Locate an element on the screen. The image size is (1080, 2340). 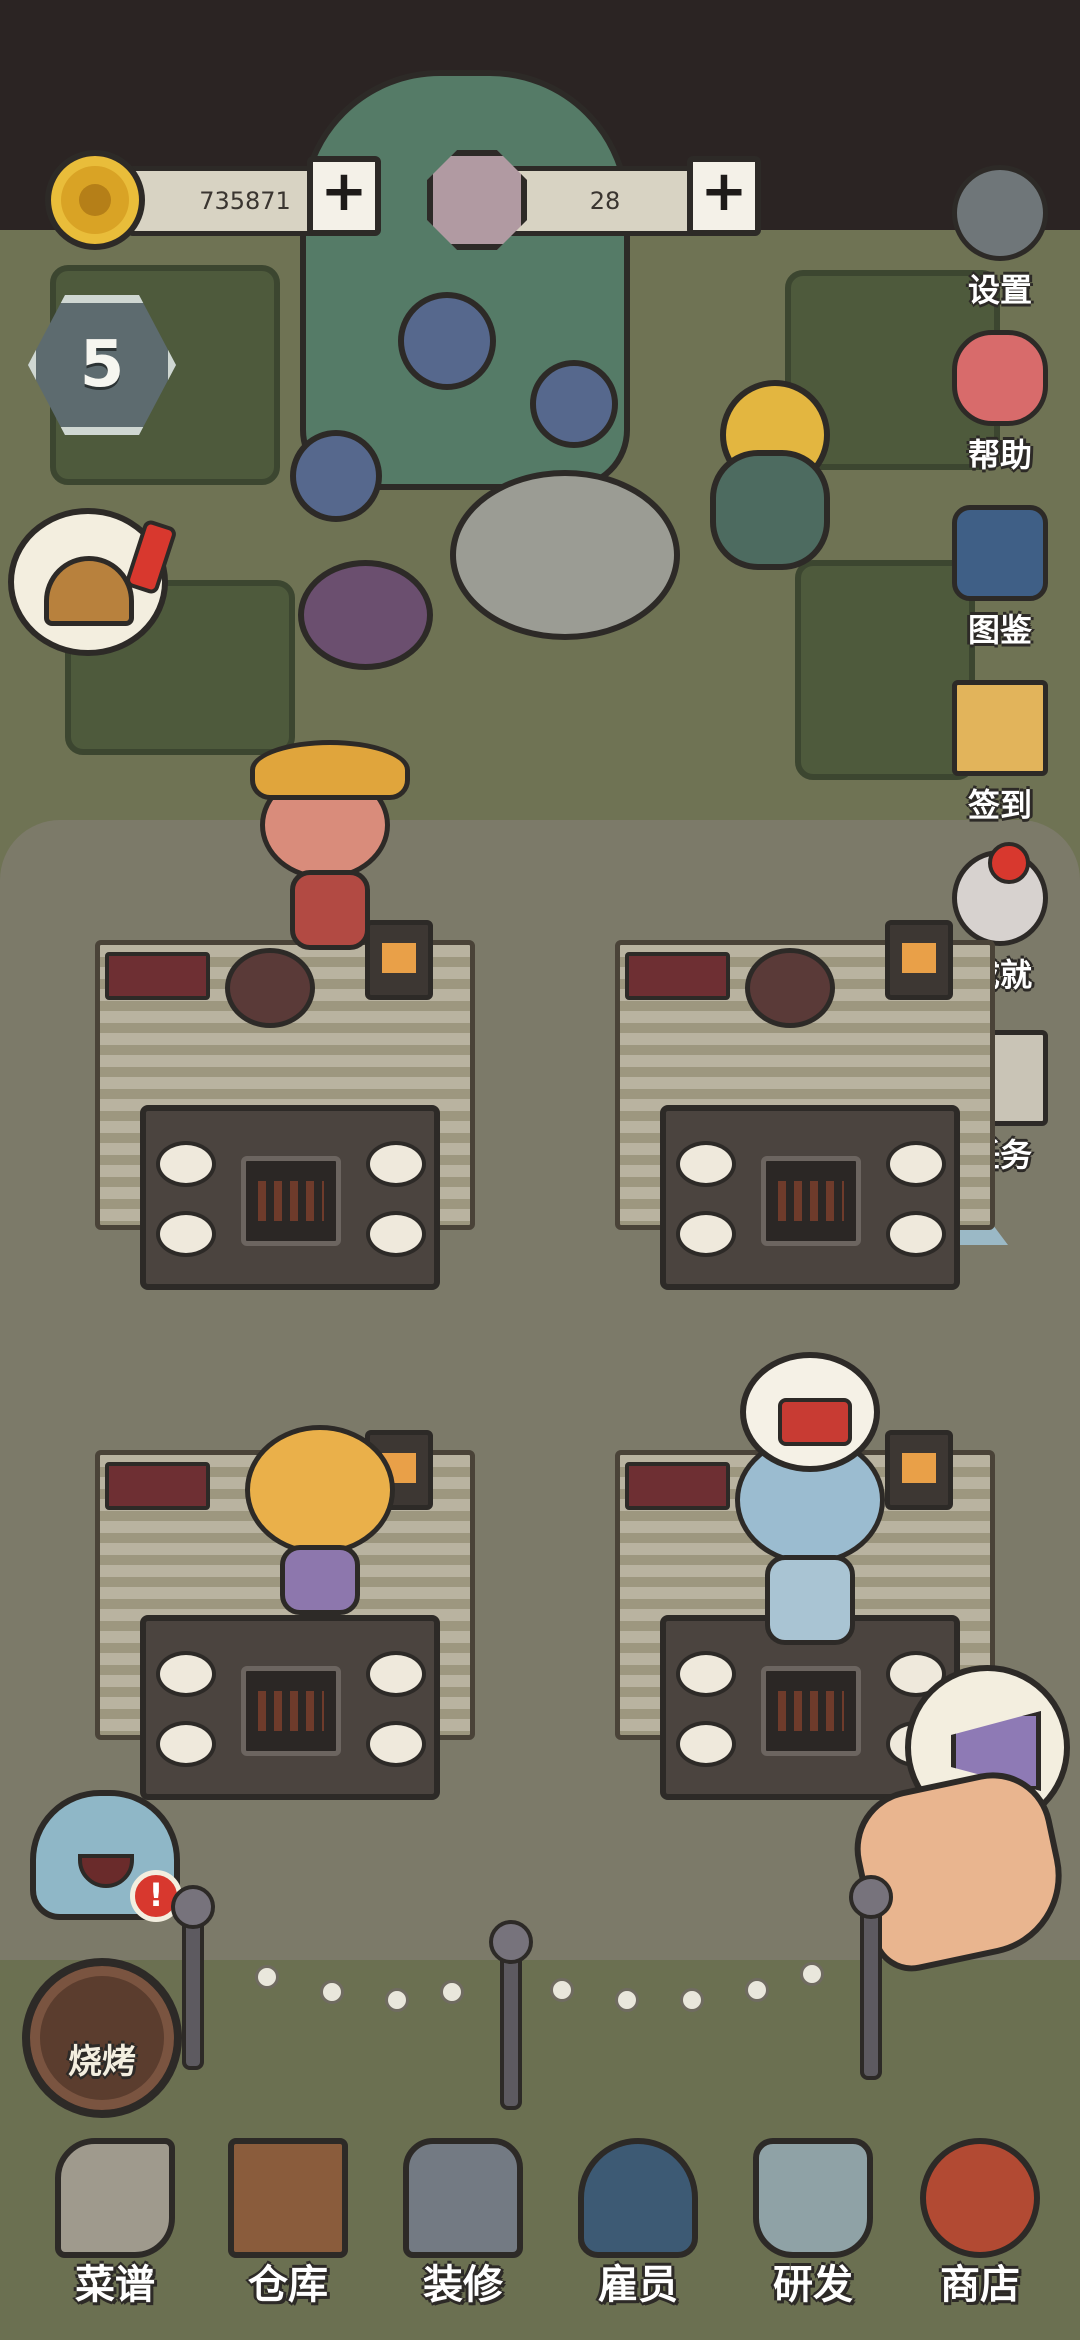
letter-icon is located at coordinates (1000, 728).